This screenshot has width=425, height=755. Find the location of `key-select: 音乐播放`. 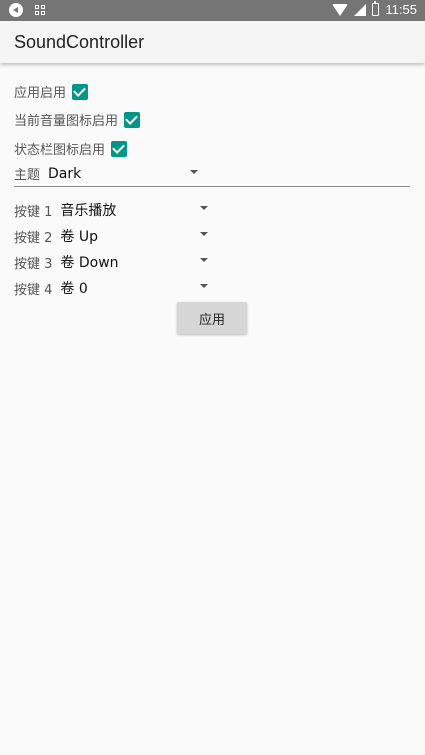

key-select: 音乐播放 is located at coordinates (88, 210).